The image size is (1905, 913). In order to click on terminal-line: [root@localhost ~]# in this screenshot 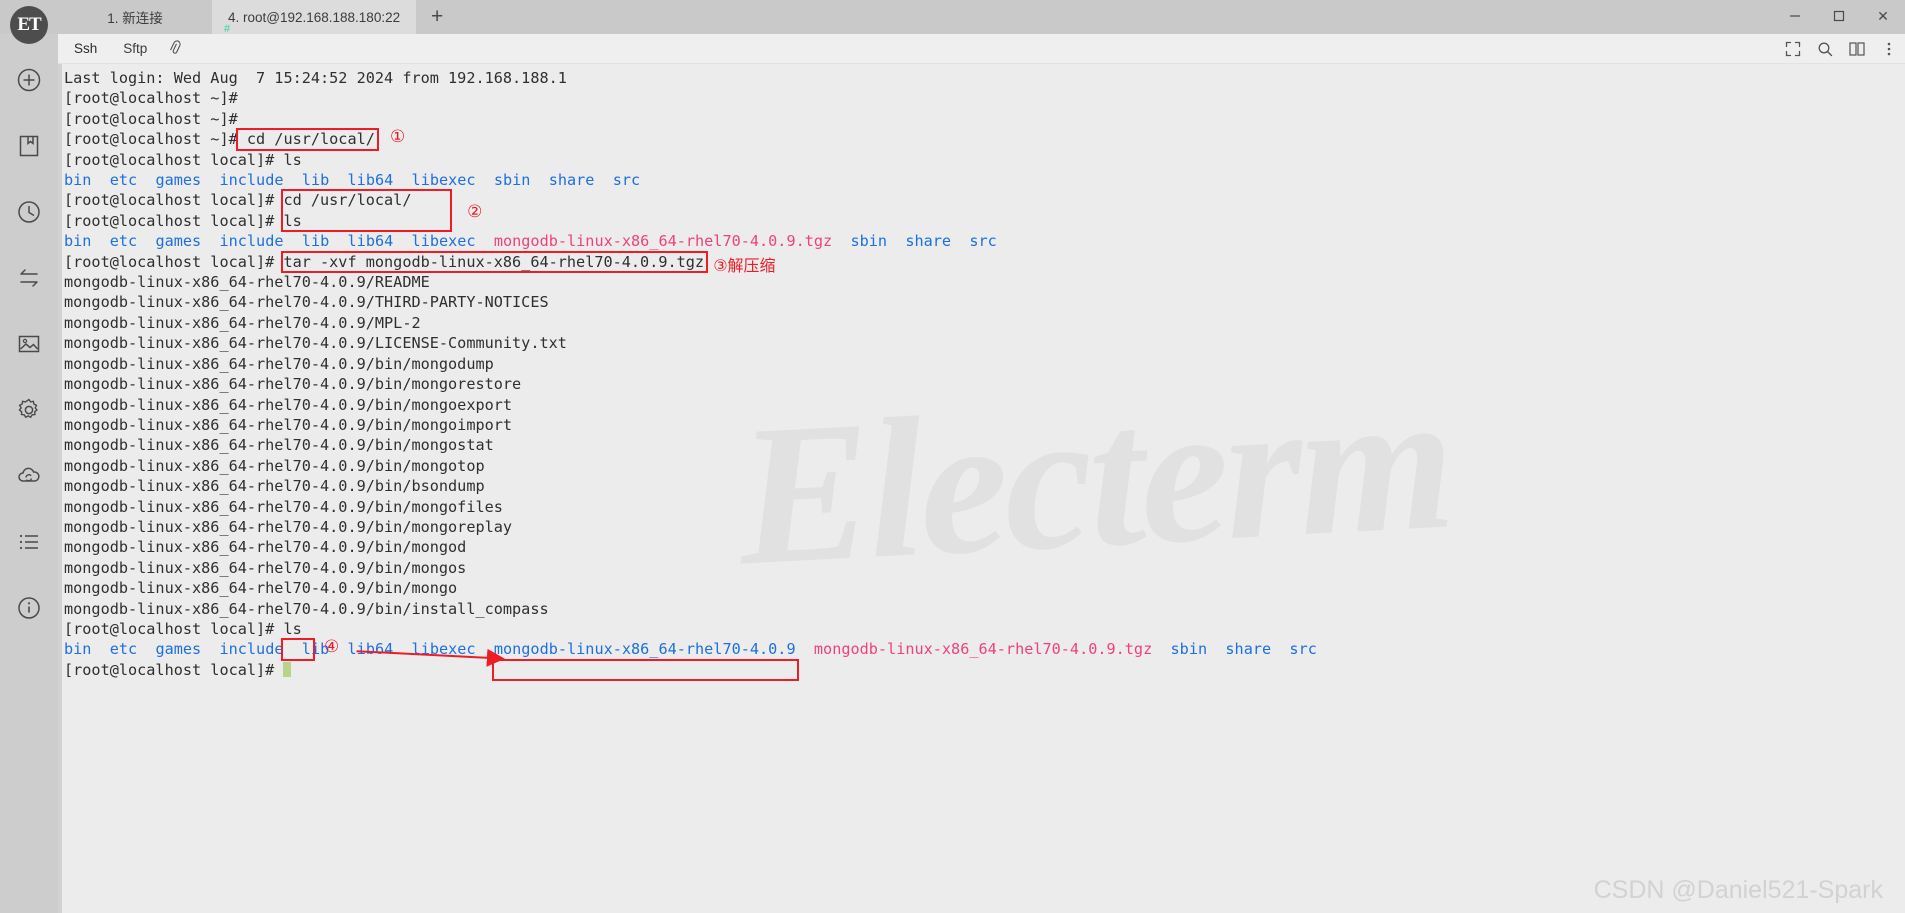, I will do `click(690, 119)`.